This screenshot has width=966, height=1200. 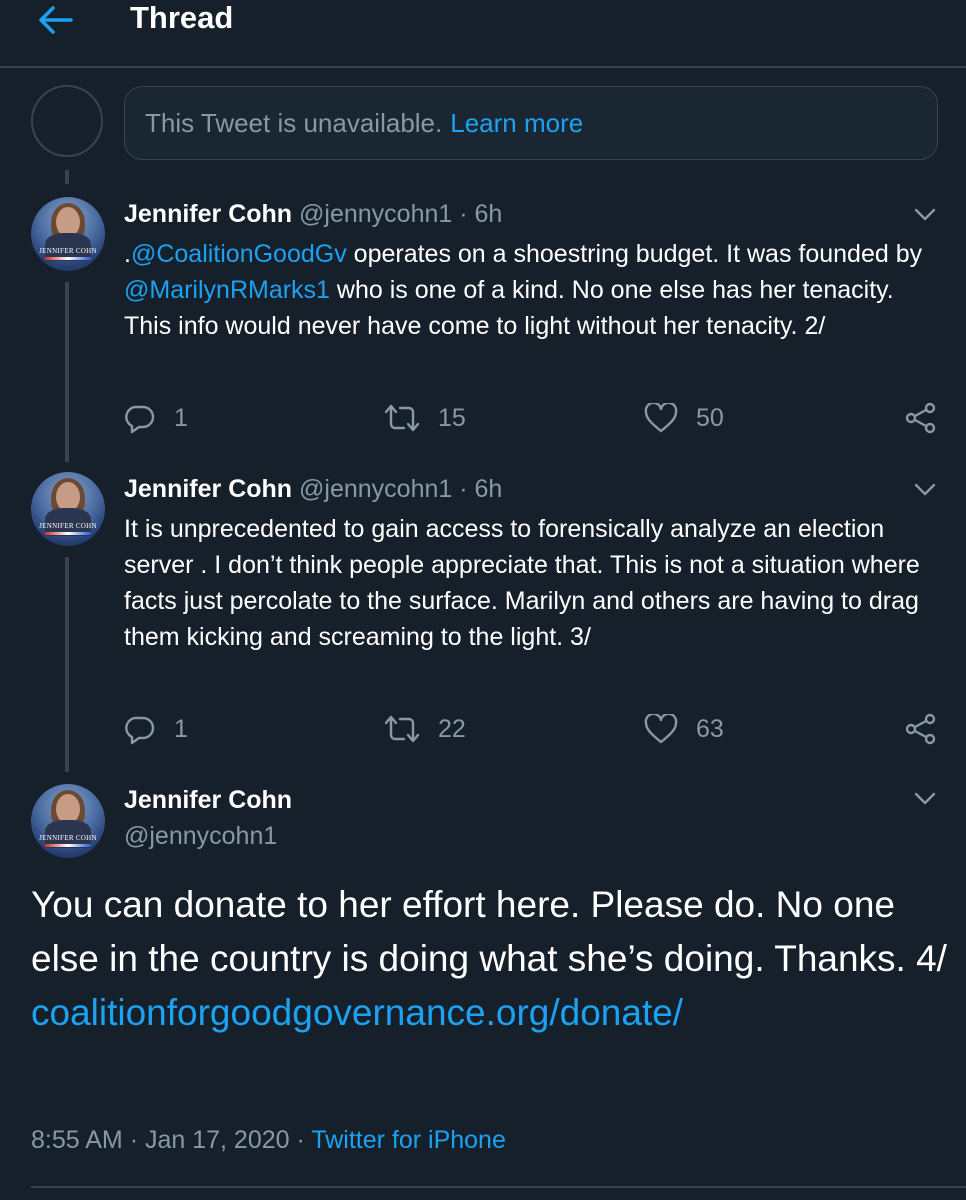 I want to click on tweet-date: Jan 17, 2020, so click(x=217, y=1140).